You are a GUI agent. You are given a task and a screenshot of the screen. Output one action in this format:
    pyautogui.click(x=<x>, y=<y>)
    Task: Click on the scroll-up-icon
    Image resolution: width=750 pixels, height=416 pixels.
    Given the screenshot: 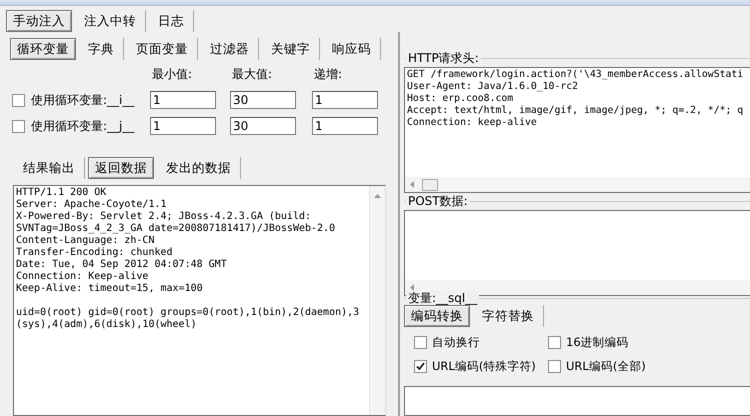 What is the action you would take?
    pyautogui.click(x=377, y=196)
    